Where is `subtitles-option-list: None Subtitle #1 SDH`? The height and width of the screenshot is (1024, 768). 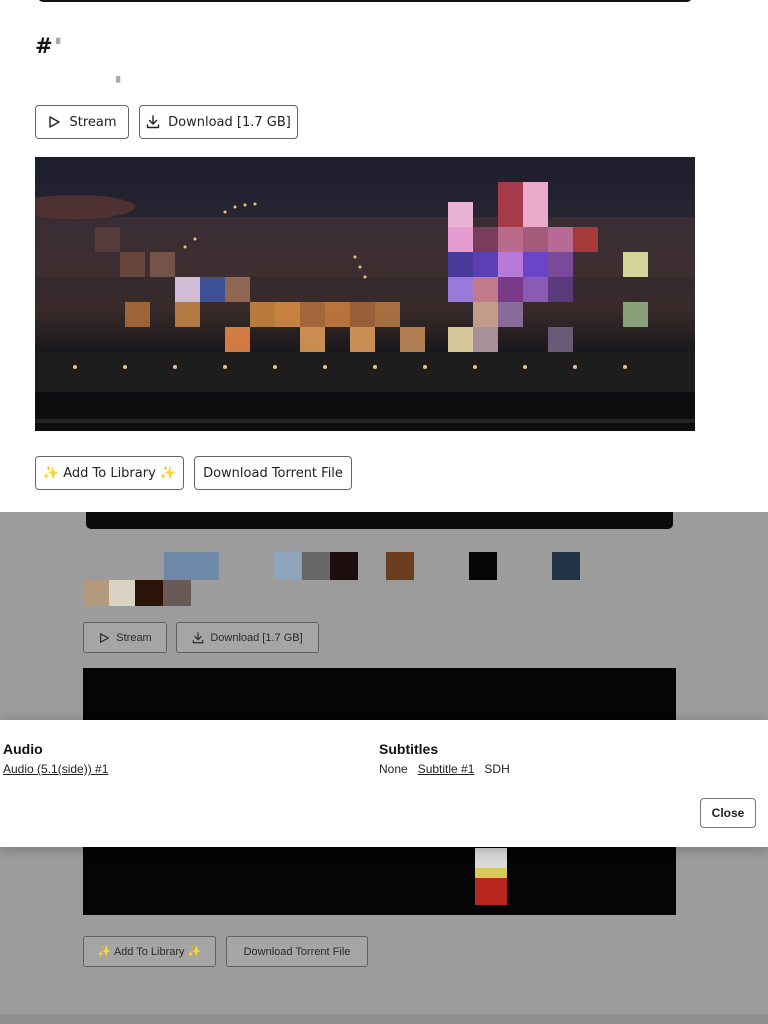
subtitles-option-list: None Subtitle #1 SDH is located at coordinates (444, 769).